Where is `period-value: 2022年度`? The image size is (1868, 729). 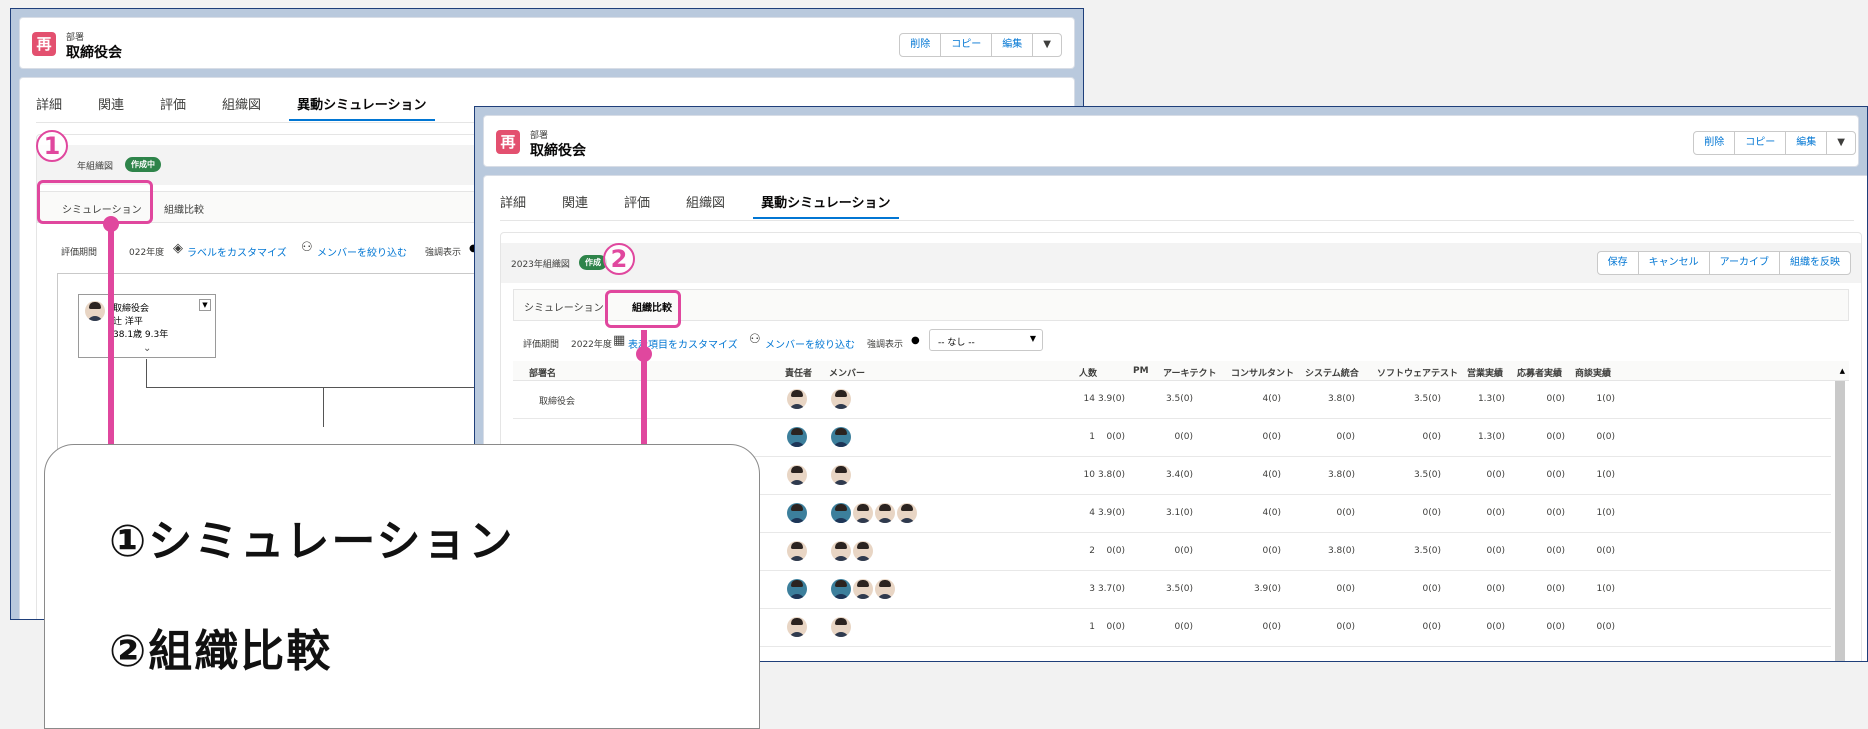 period-value: 2022年度 is located at coordinates (591, 345).